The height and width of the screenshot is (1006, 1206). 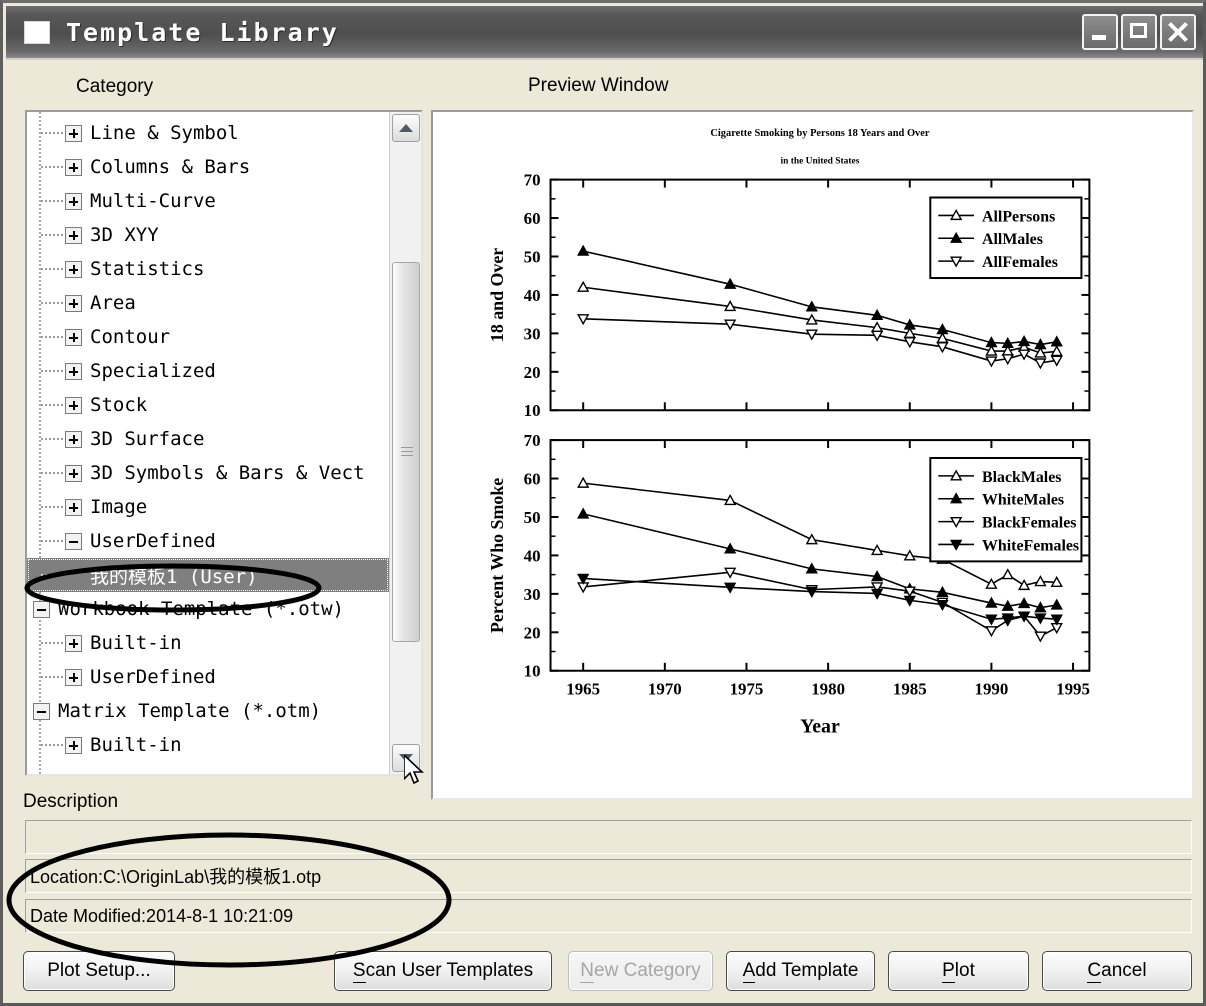 I want to click on tree-item-label: Stock, so click(x=119, y=405).